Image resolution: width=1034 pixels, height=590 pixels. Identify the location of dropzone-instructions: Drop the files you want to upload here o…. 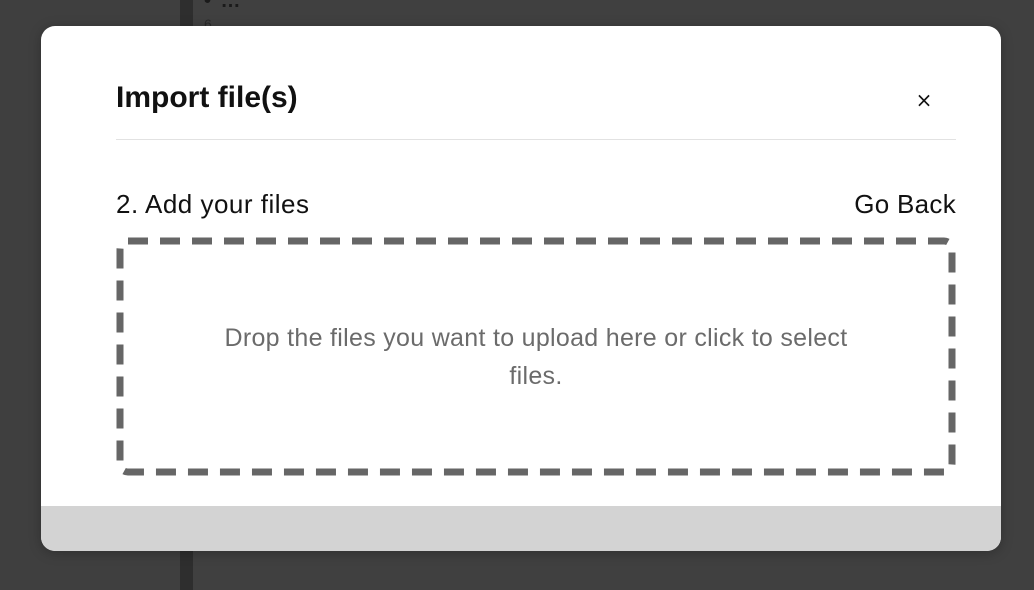
(536, 357).